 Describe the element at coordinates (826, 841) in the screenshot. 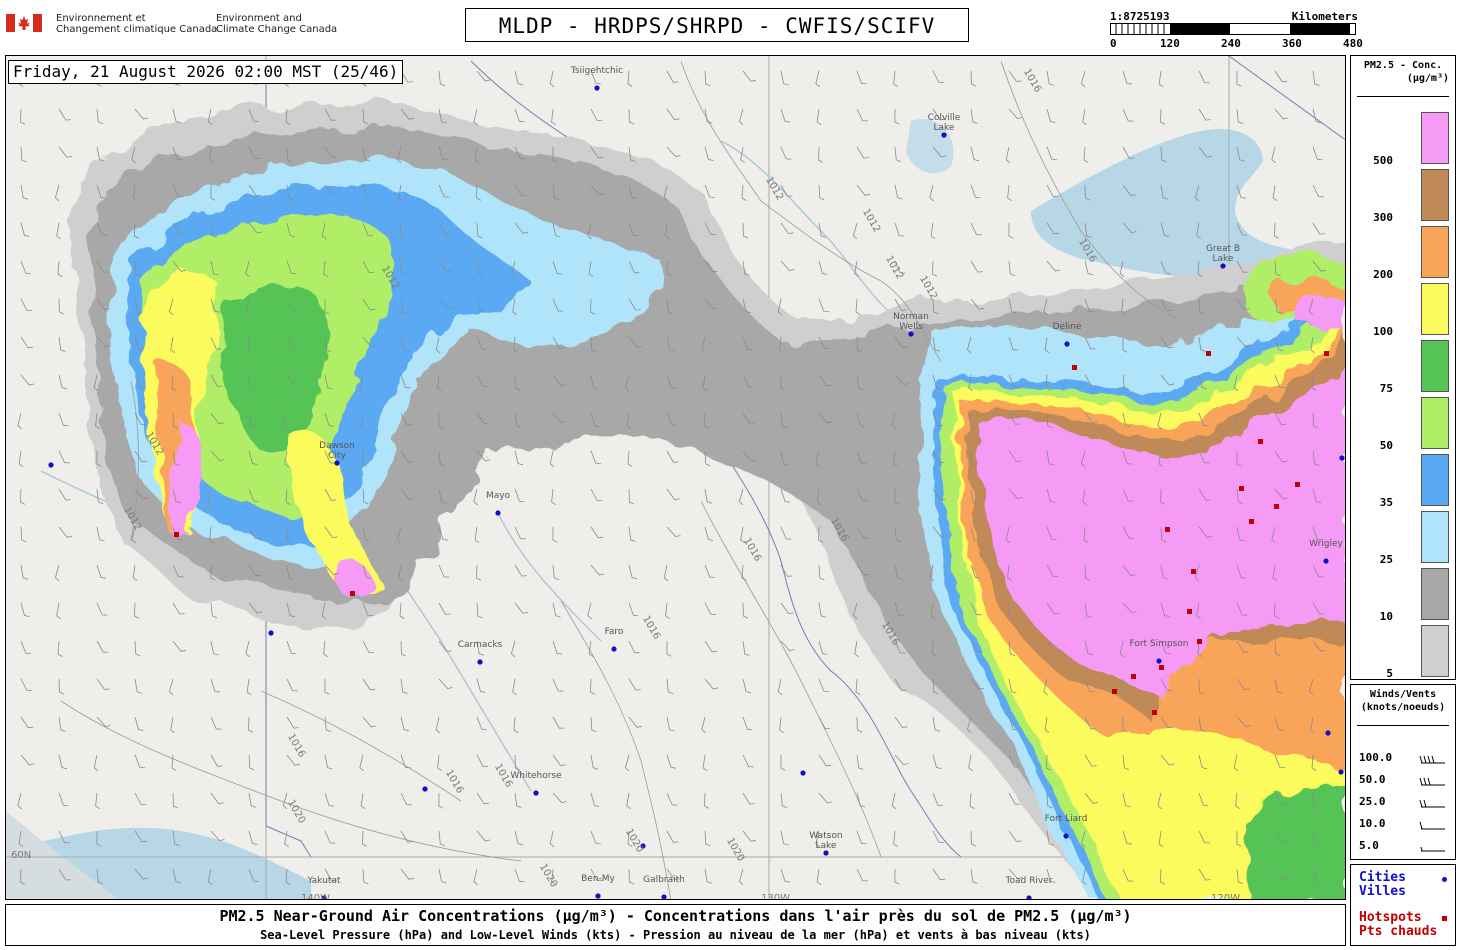

I see `city-label: Watson Lake` at that location.